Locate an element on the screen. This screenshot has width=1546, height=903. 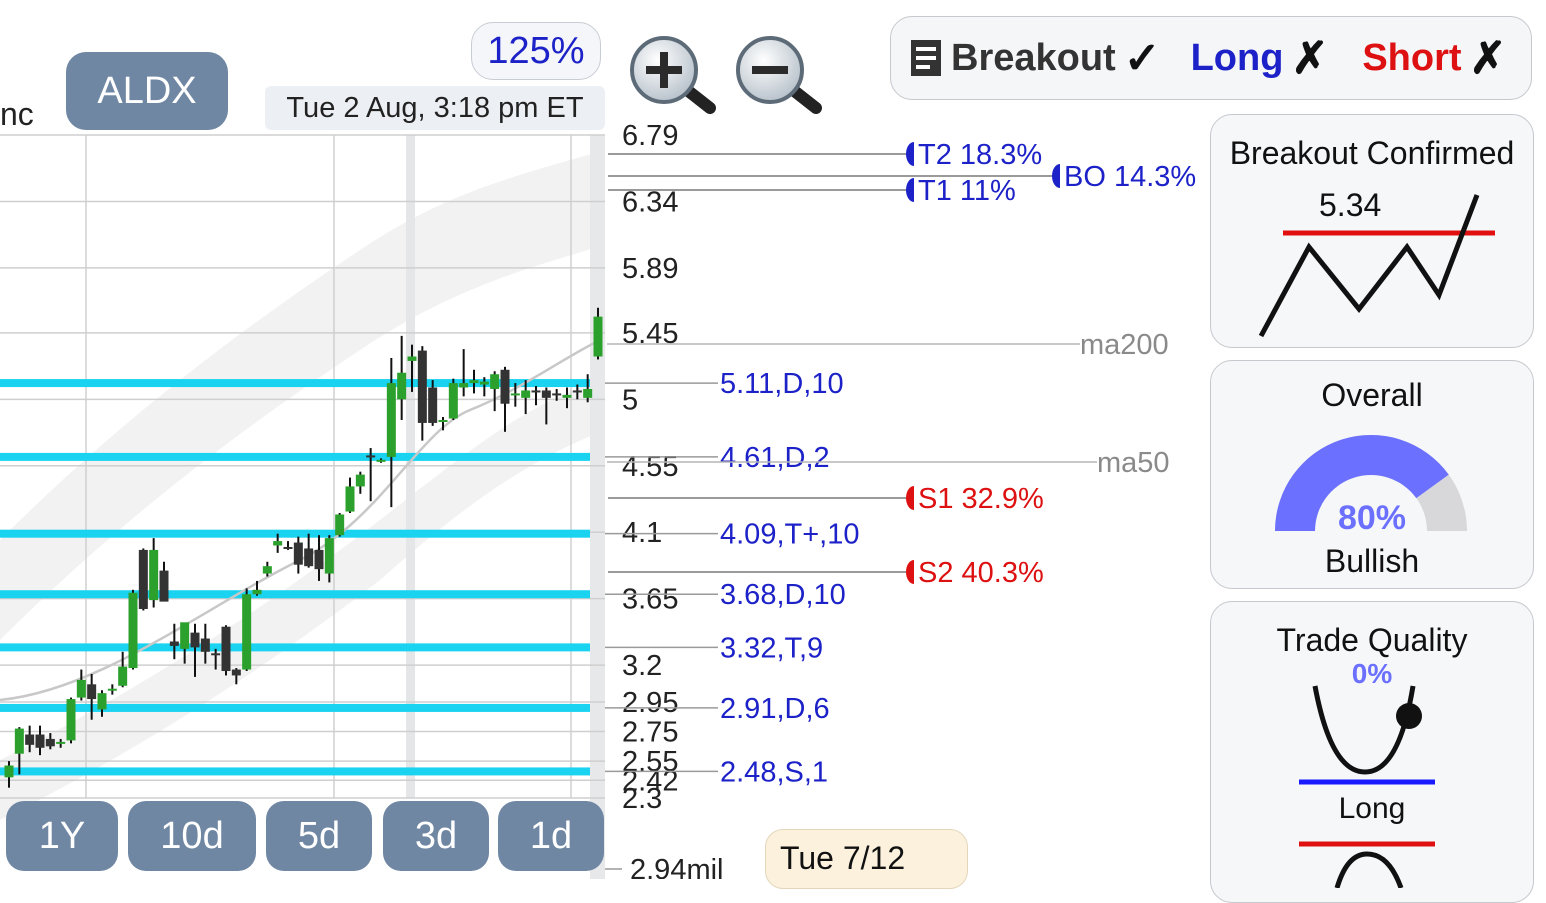
support-resistance-label: 4.61,D,2 is located at coordinates (775, 458).